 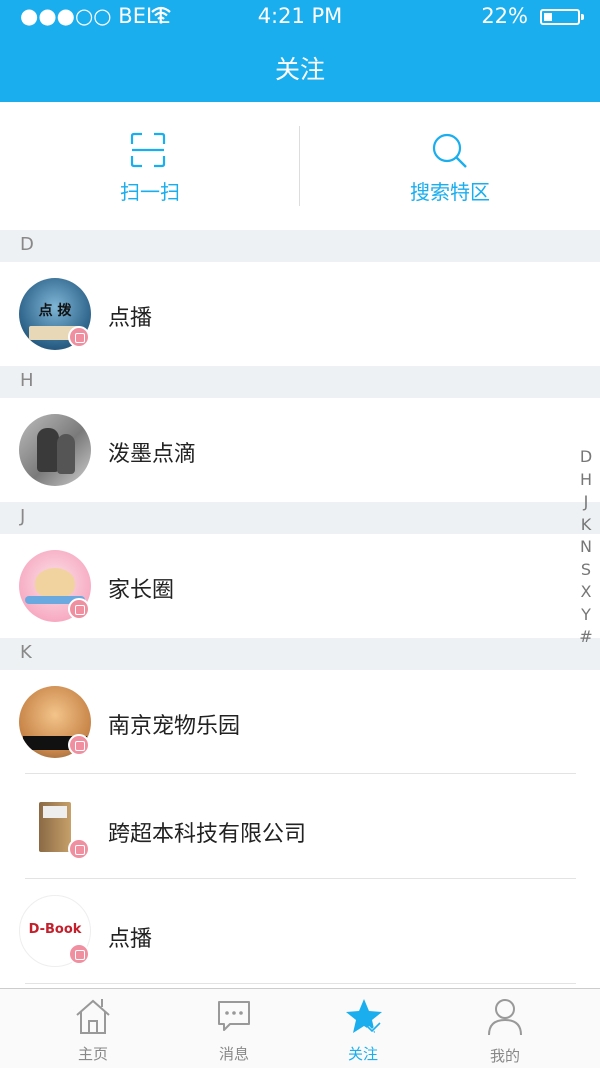 I want to click on list-item: 家长圈, so click(x=300, y=586).